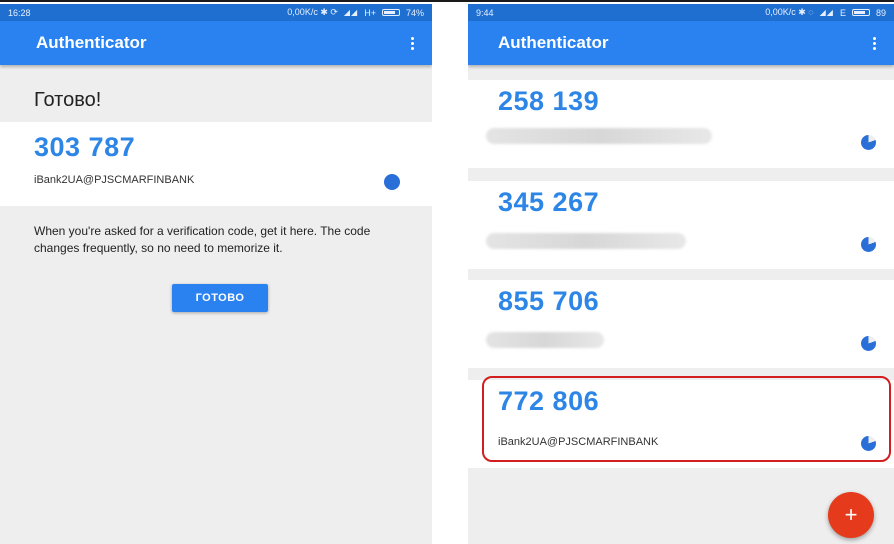 The width and height of the screenshot is (894, 544). Describe the element at coordinates (842, 12) in the screenshot. I see `network-type: E` at that location.